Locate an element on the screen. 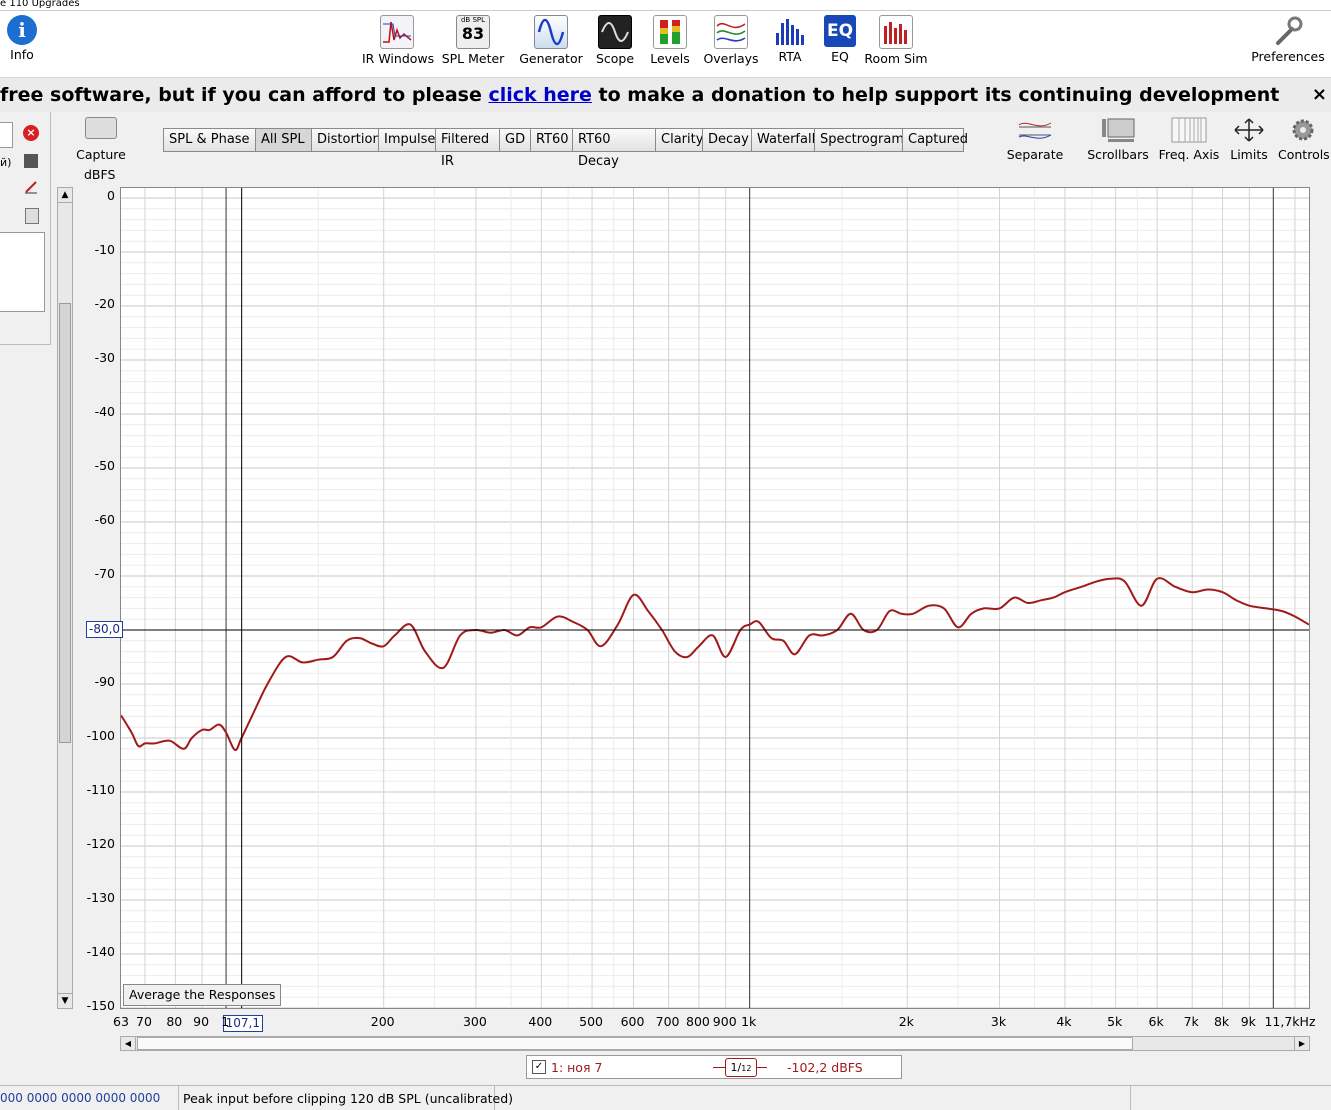  ir-windows-label: IR Windows is located at coordinates (398, 58).